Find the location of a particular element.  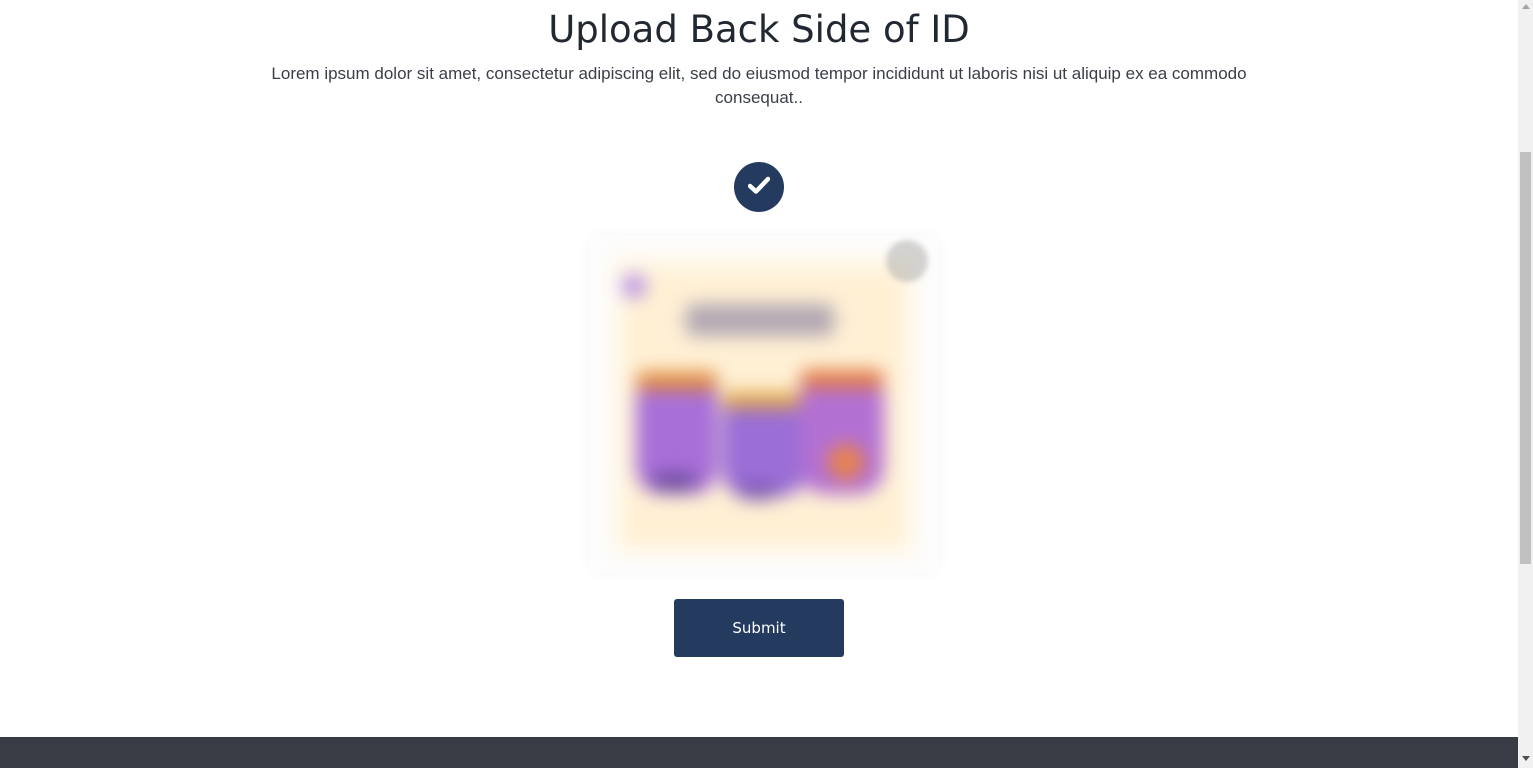

page-title: Upload Back Side of ID is located at coordinates (759, 29).